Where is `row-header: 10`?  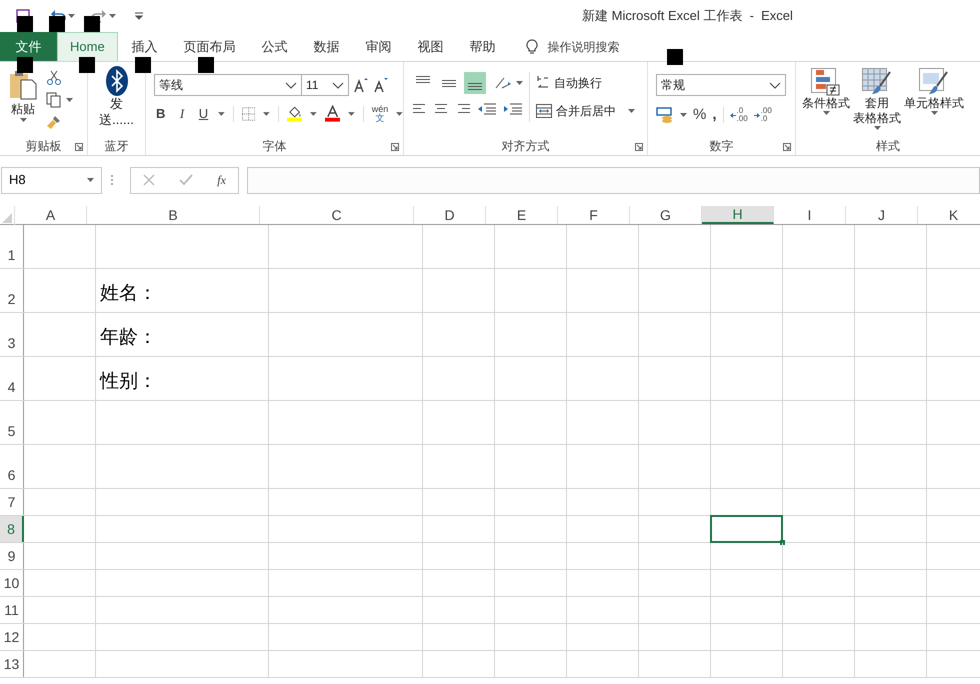 row-header: 10 is located at coordinates (12, 583).